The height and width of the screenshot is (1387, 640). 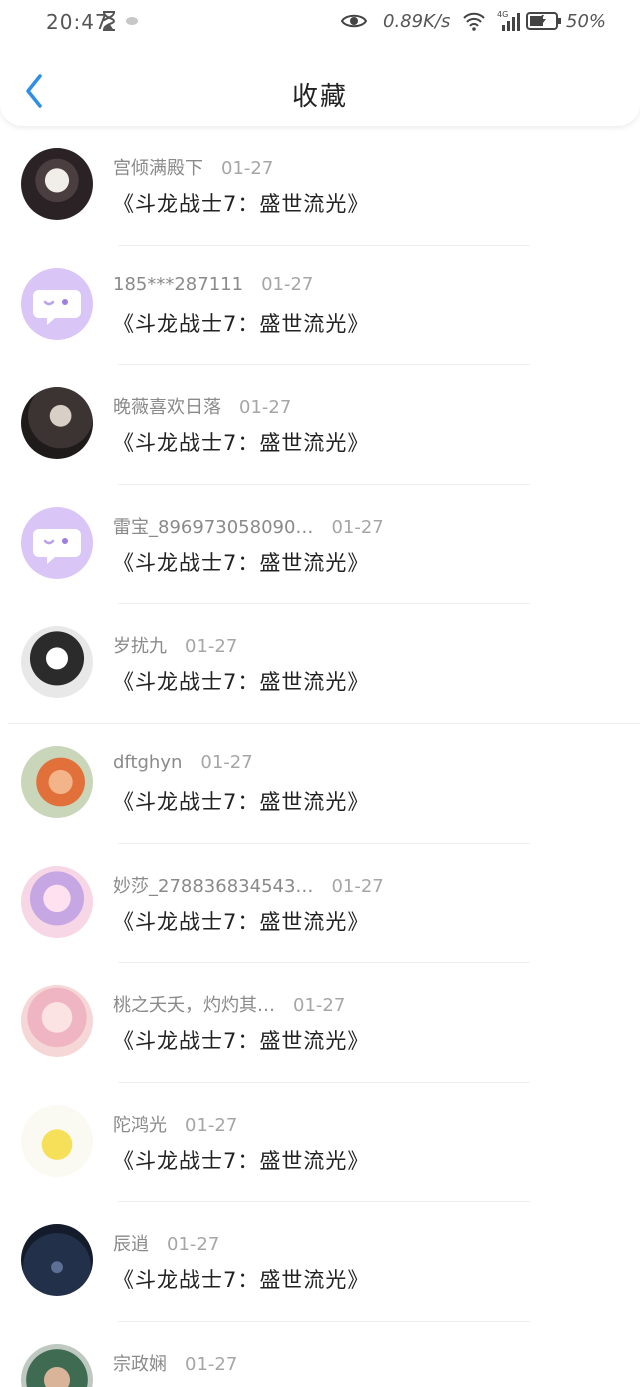 I want to click on list-item: 宫倾满殿下 01-27 《斗龙战士7：盛世流光》, so click(x=320, y=186).